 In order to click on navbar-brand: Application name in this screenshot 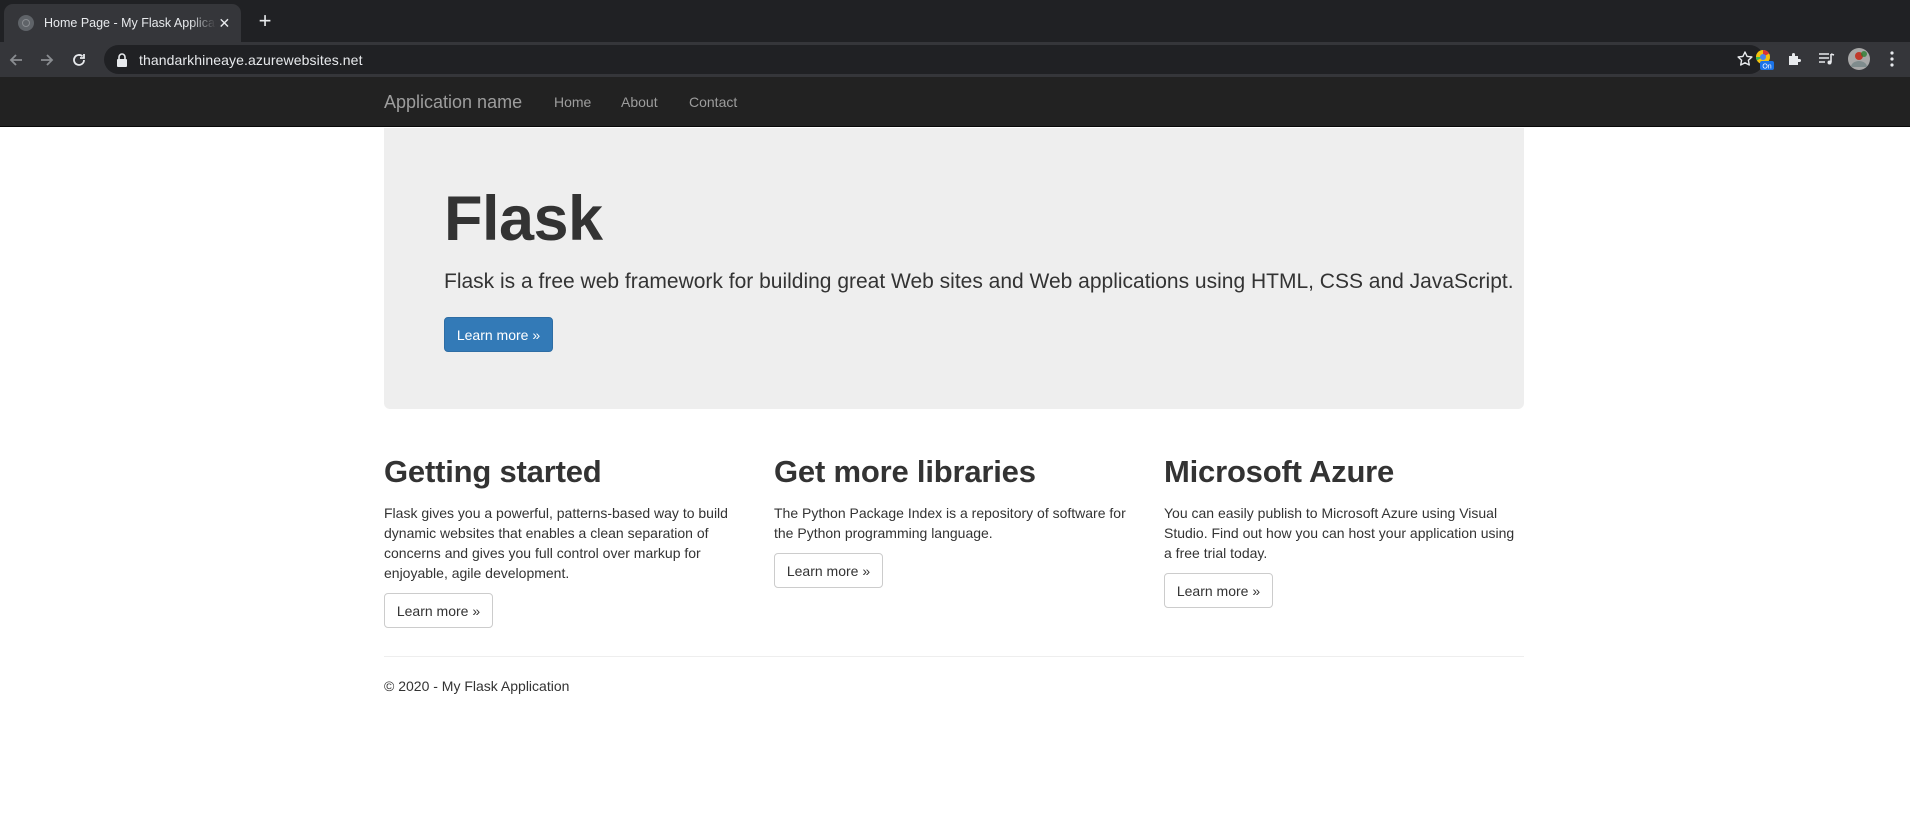, I will do `click(453, 102)`.